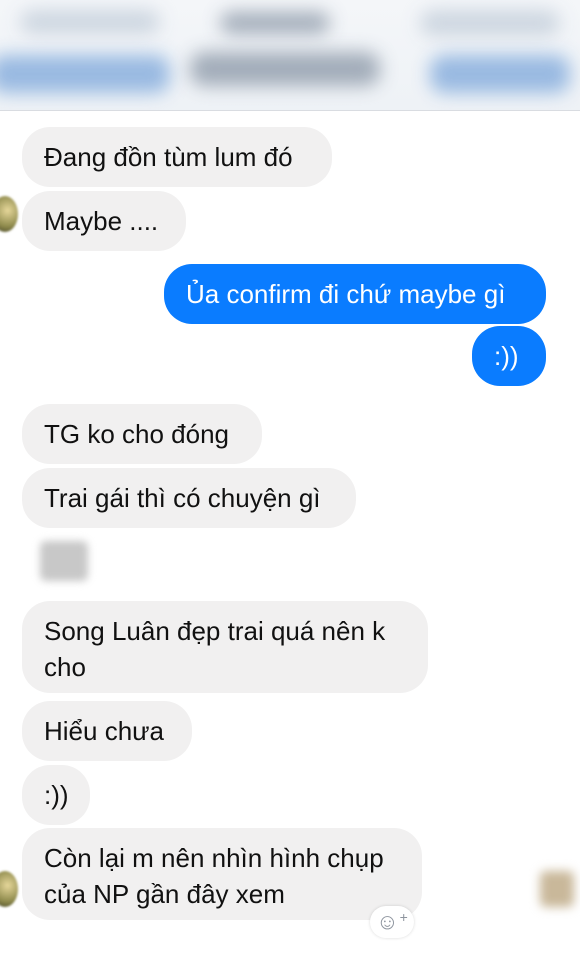  Describe the element at coordinates (403, 917) in the screenshot. I see `plus-icon: +` at that location.